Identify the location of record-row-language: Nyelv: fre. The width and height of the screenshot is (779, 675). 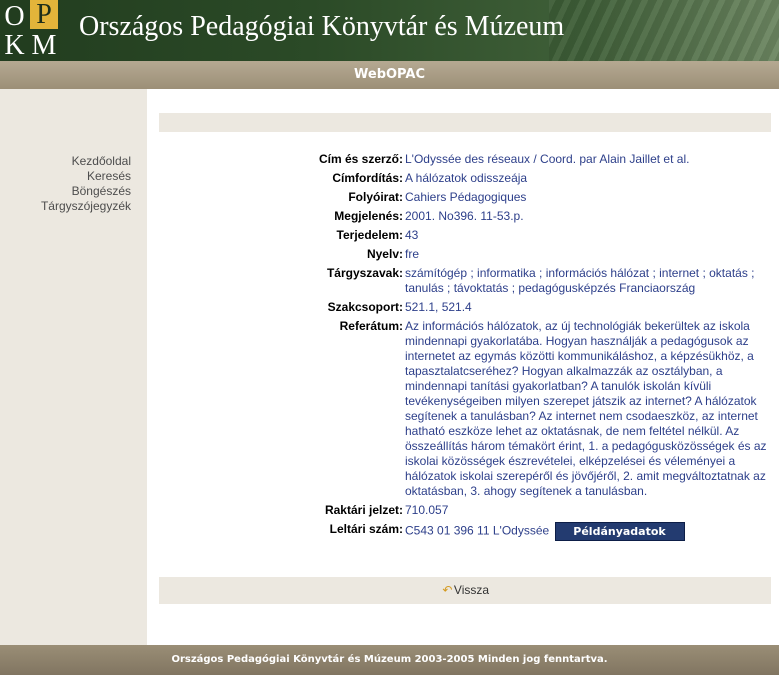
(465, 256).